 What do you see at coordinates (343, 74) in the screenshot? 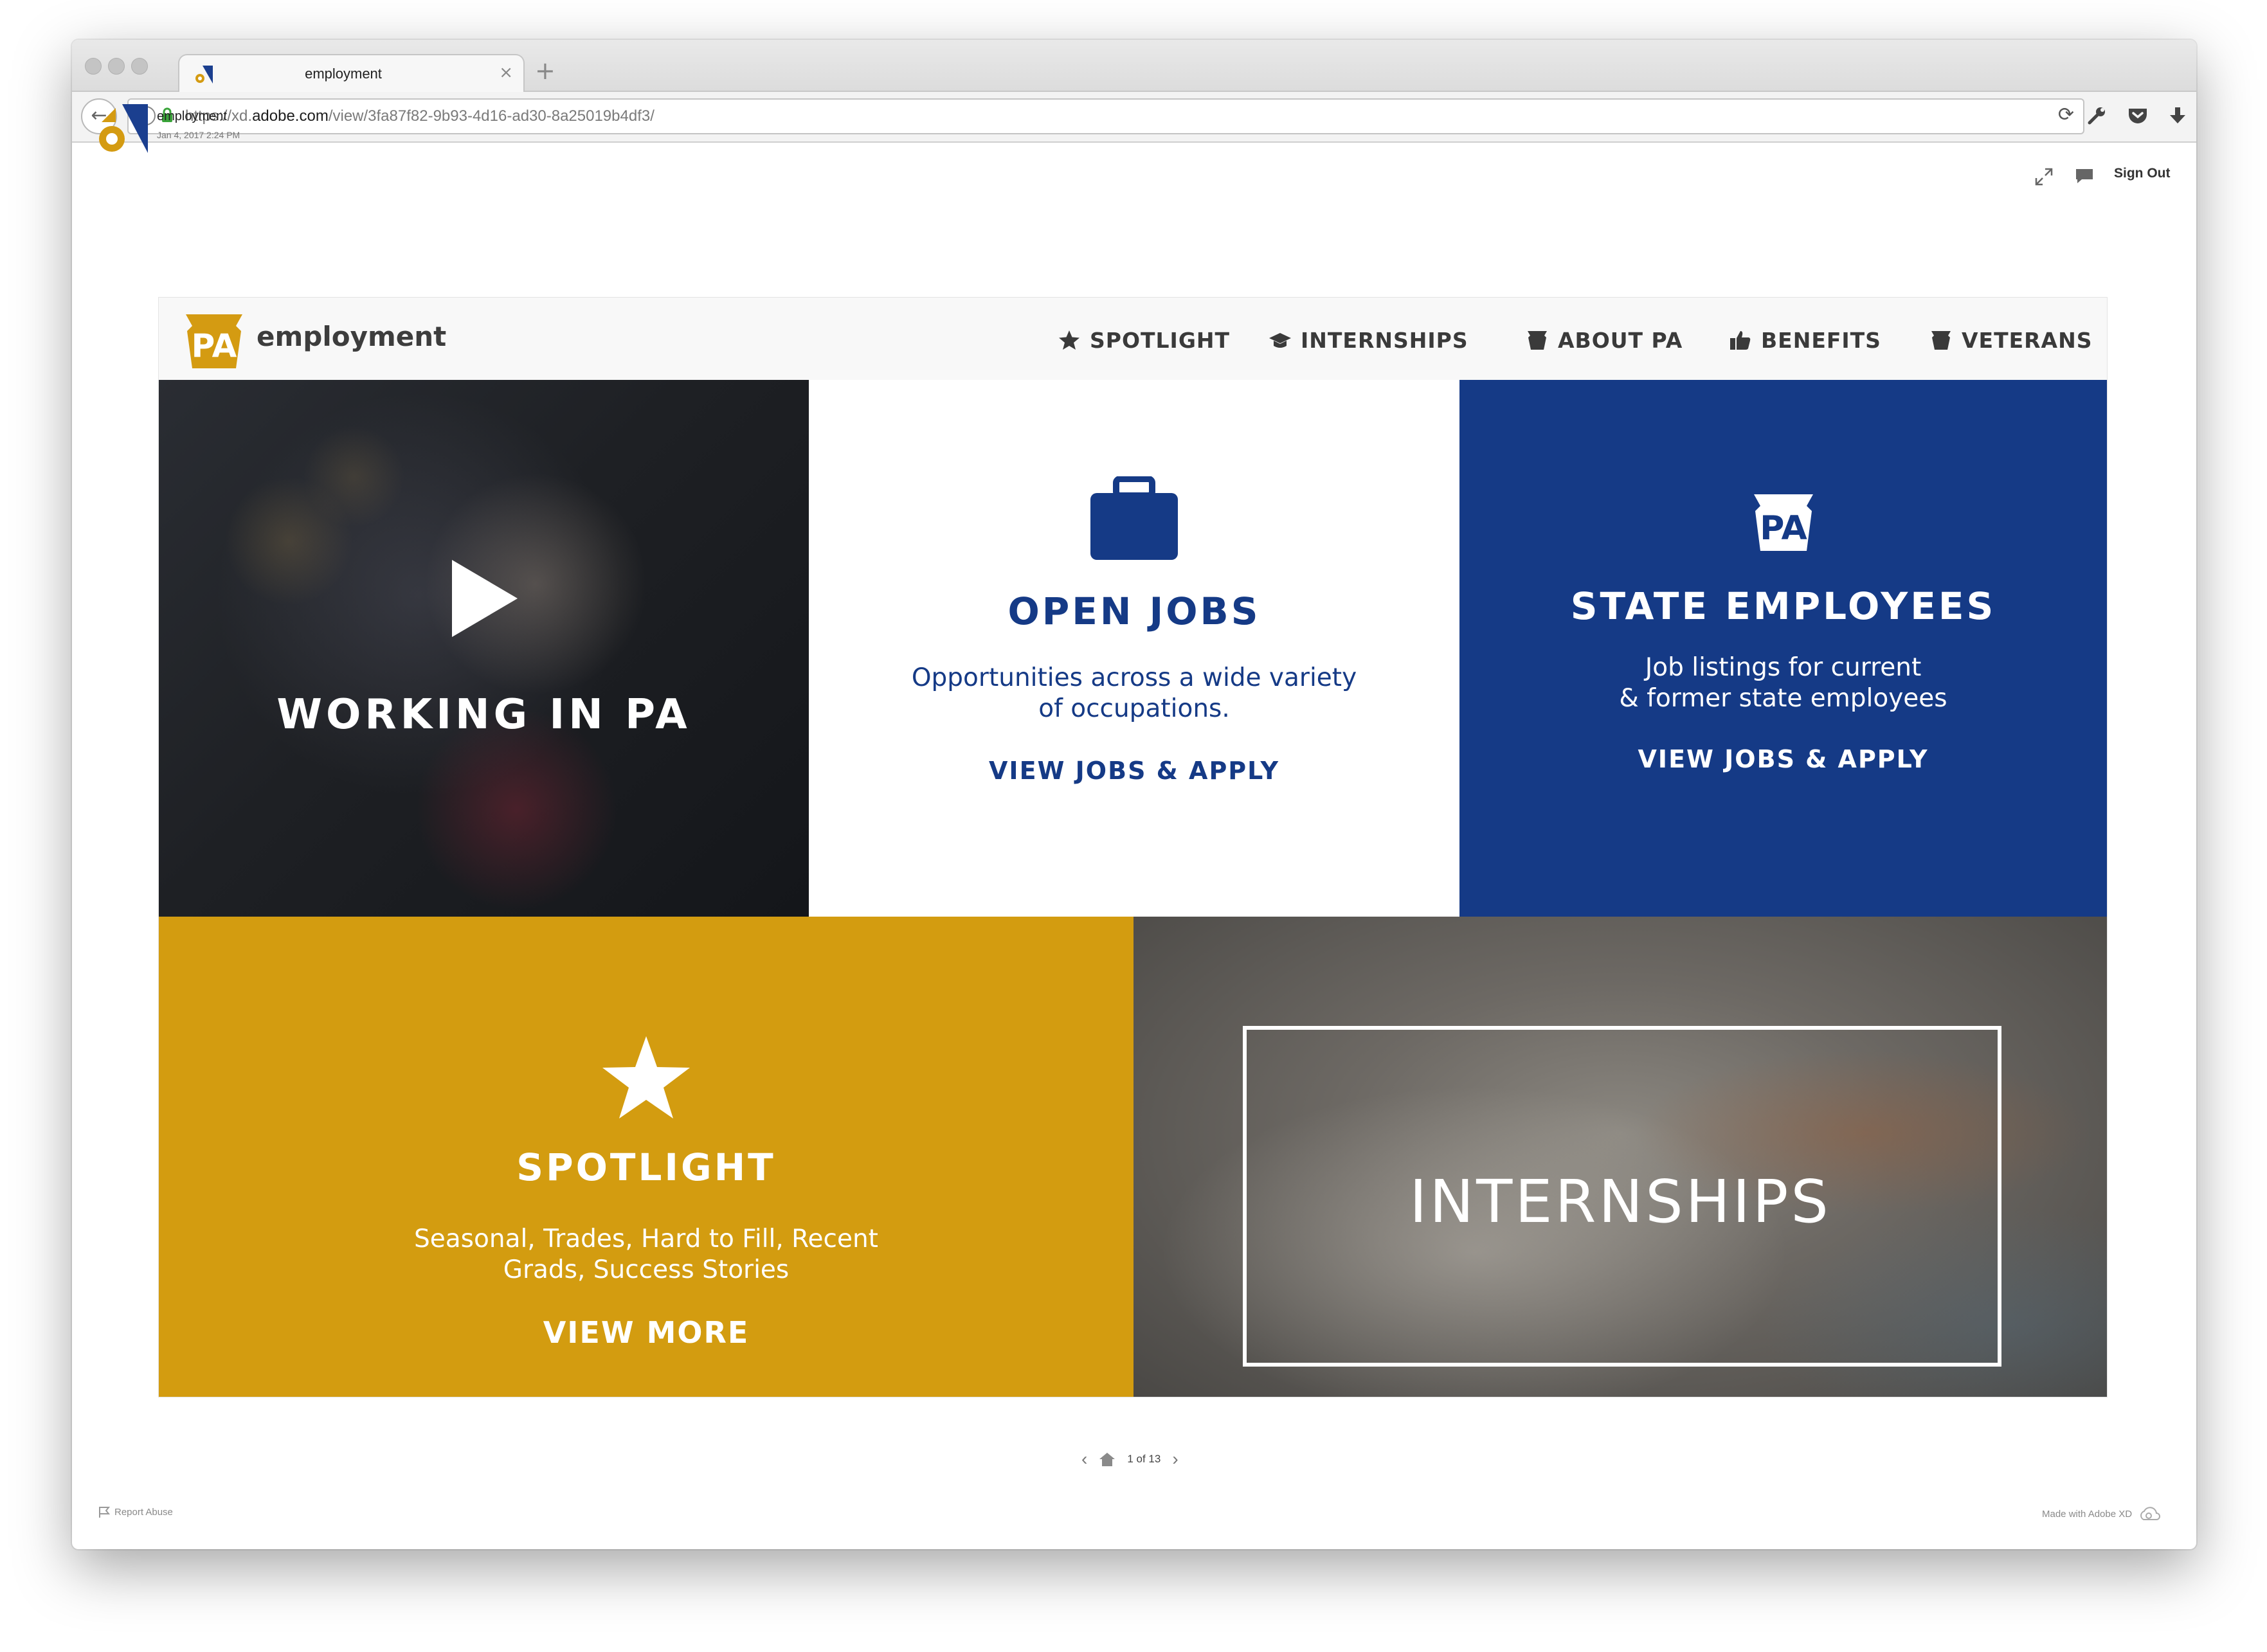
I see `tab-title: employment` at bounding box center [343, 74].